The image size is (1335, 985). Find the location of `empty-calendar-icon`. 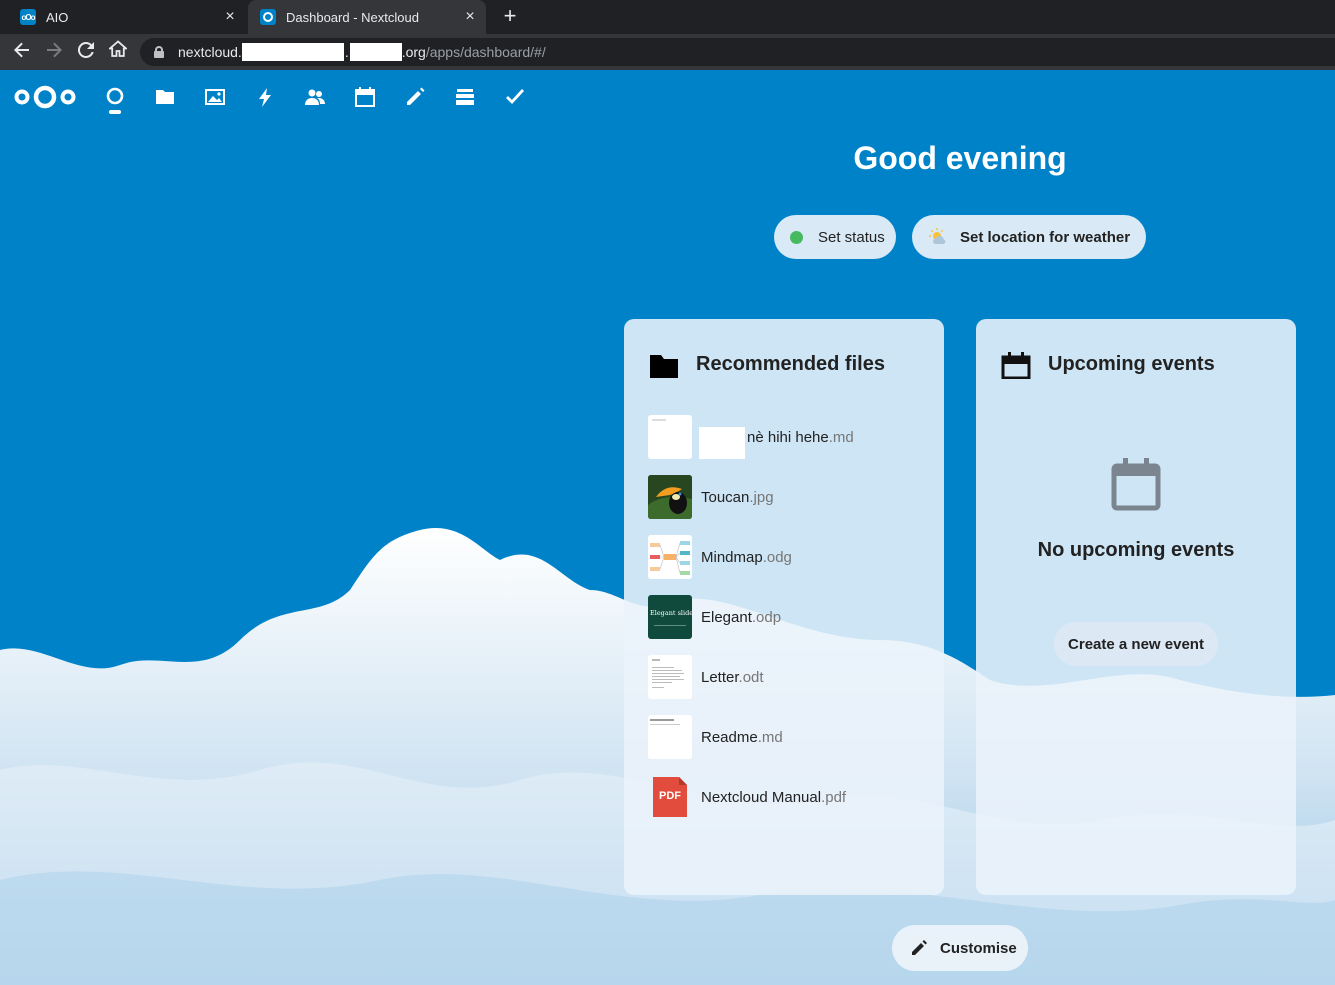

empty-calendar-icon is located at coordinates (1136, 484).